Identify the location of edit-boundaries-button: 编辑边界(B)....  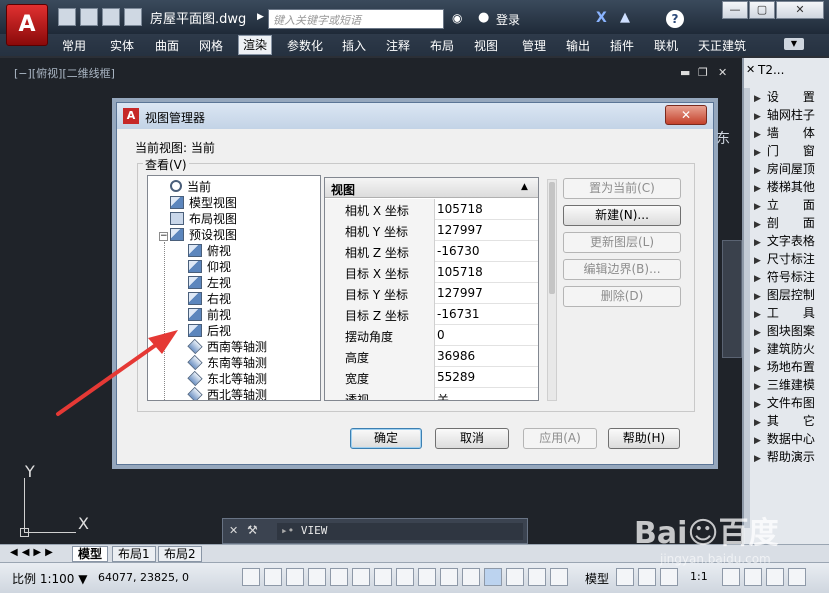
(622, 269).